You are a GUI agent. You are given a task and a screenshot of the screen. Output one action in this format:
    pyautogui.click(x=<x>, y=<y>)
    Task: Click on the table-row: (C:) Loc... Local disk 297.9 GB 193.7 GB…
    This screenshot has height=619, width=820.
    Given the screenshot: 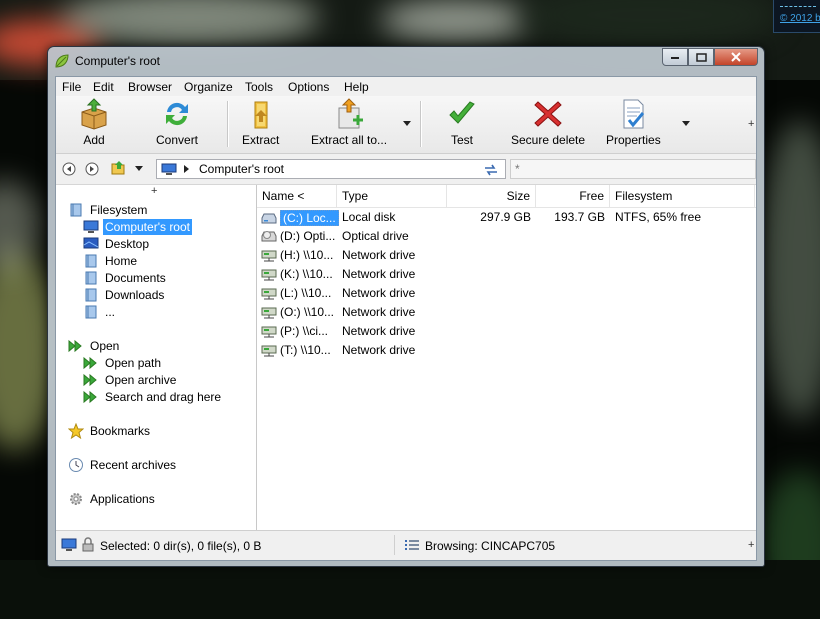 What is the action you would take?
    pyautogui.click(x=506, y=217)
    